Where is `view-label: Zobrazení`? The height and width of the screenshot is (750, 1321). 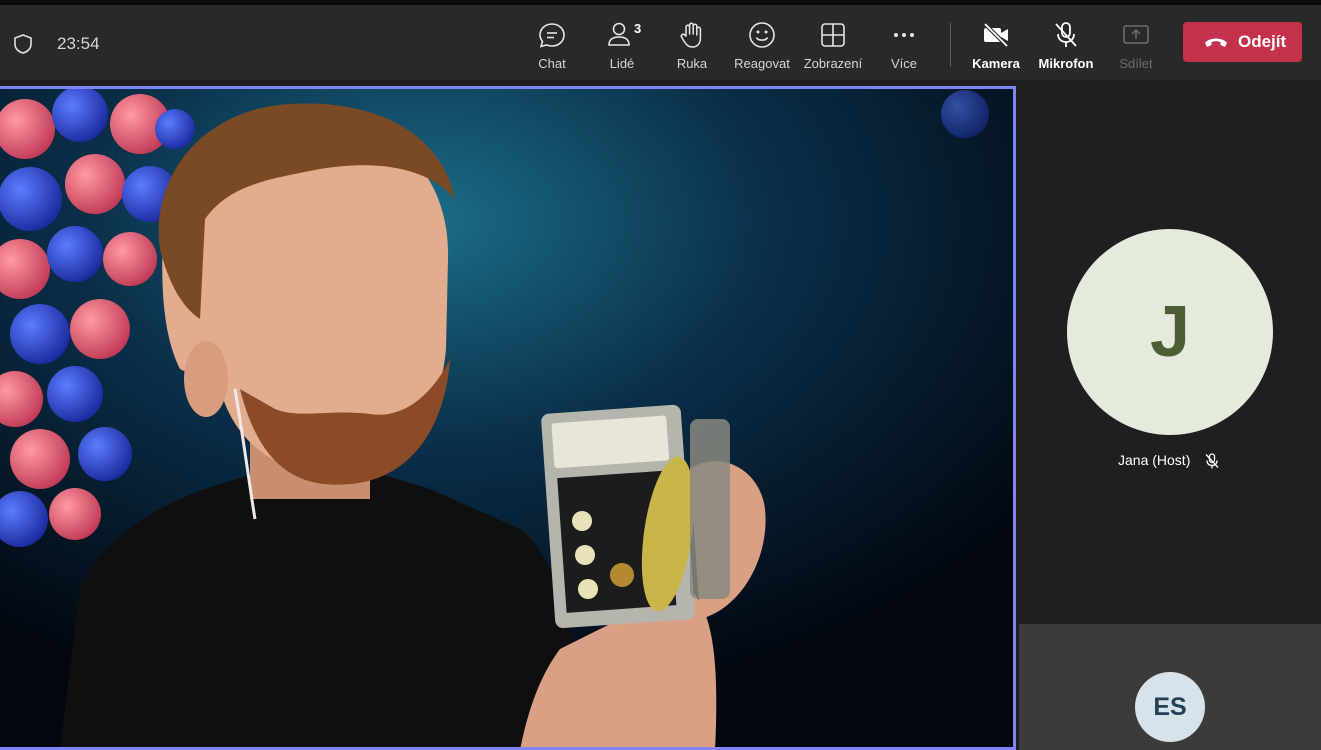
view-label: Zobrazení is located at coordinates (833, 63).